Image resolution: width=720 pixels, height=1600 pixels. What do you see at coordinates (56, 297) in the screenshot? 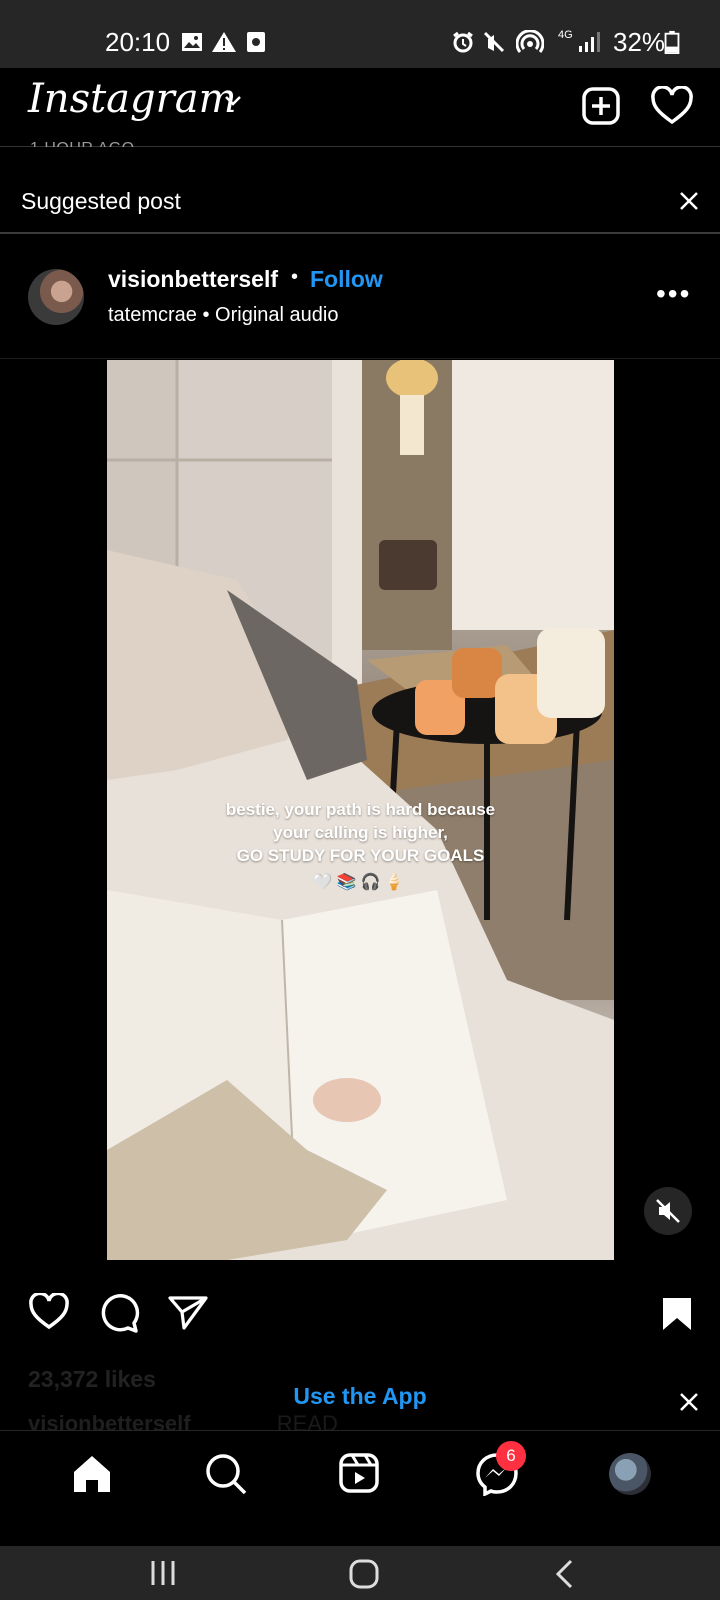
I see `avatar` at bounding box center [56, 297].